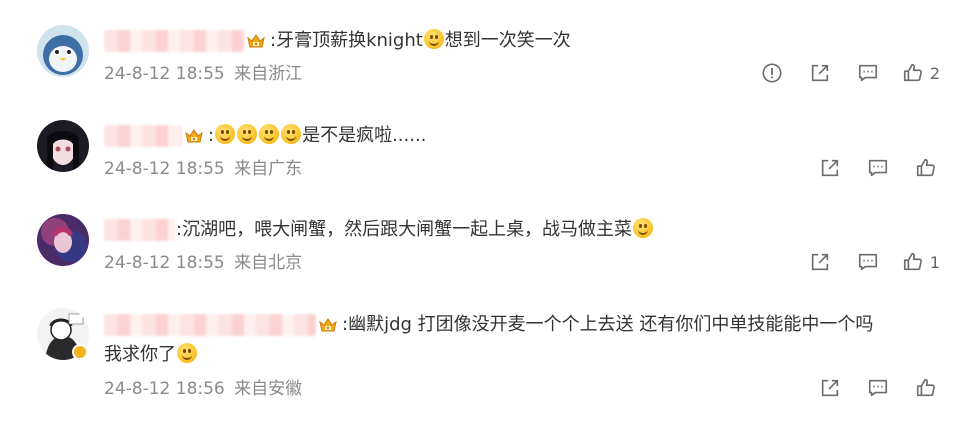 This screenshot has width=960, height=426. Describe the element at coordinates (507, 40) in the screenshot. I see `comment-text-after: 想到一次笑一次` at that location.